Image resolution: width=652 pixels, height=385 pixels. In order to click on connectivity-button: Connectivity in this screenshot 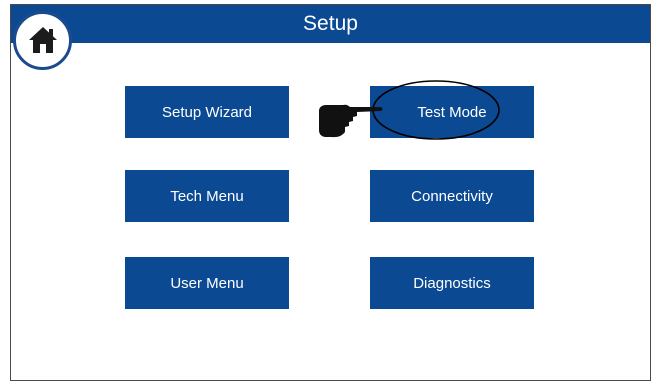, I will do `click(452, 196)`.